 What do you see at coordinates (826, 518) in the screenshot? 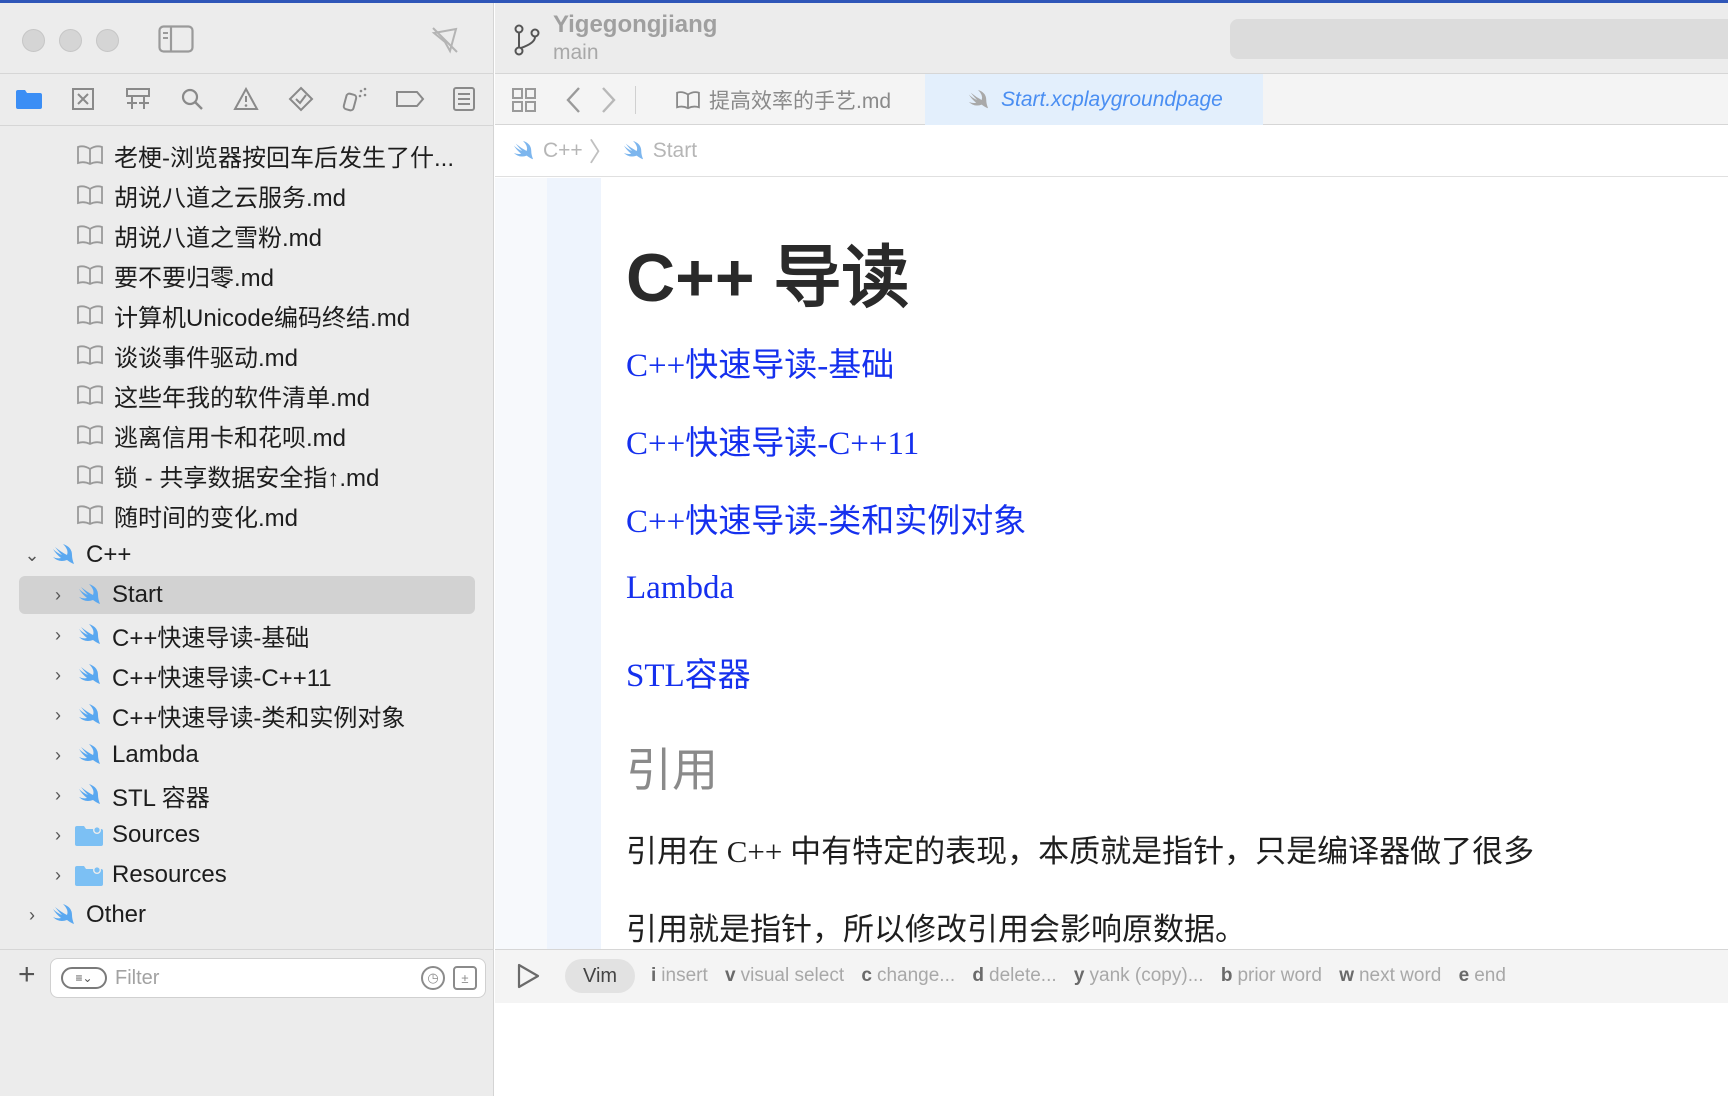
I see `link-classes: C++快速导读-类和实例对象` at bounding box center [826, 518].